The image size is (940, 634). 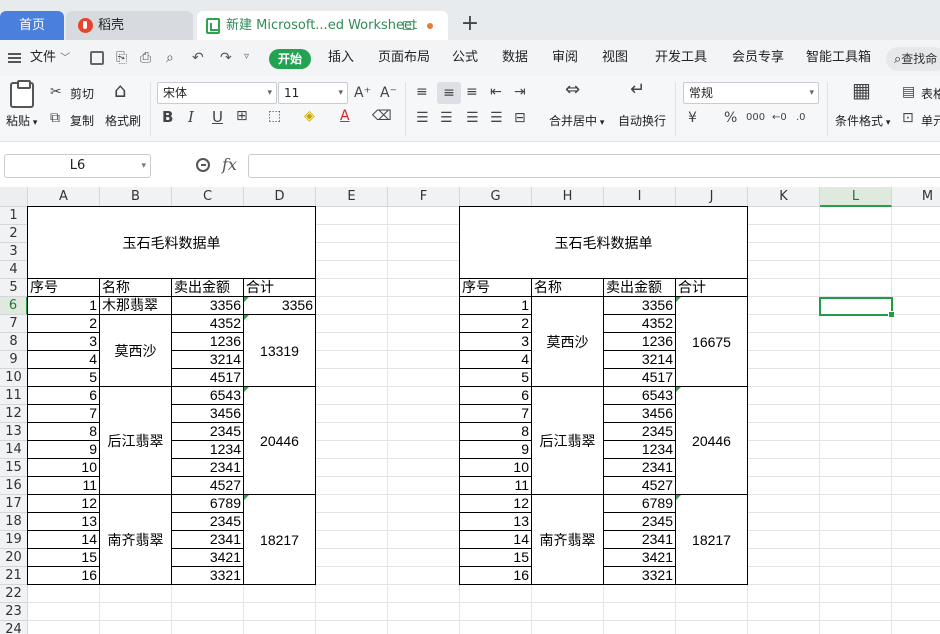 What do you see at coordinates (755, 118) in the screenshot?
I see `thousands-separator-icon: 000` at bounding box center [755, 118].